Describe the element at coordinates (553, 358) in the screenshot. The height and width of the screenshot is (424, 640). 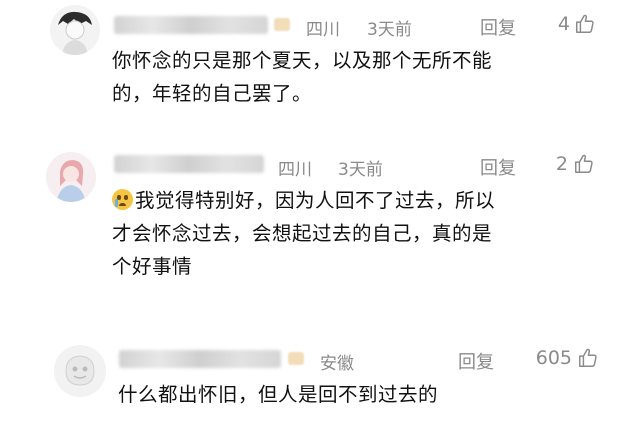
I see `like-count: 605` at that location.